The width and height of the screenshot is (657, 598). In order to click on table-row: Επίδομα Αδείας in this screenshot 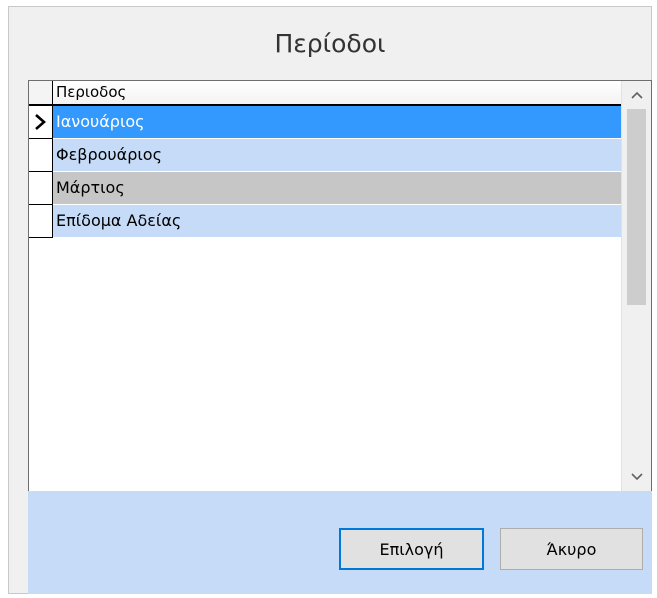, I will do `click(325, 221)`.